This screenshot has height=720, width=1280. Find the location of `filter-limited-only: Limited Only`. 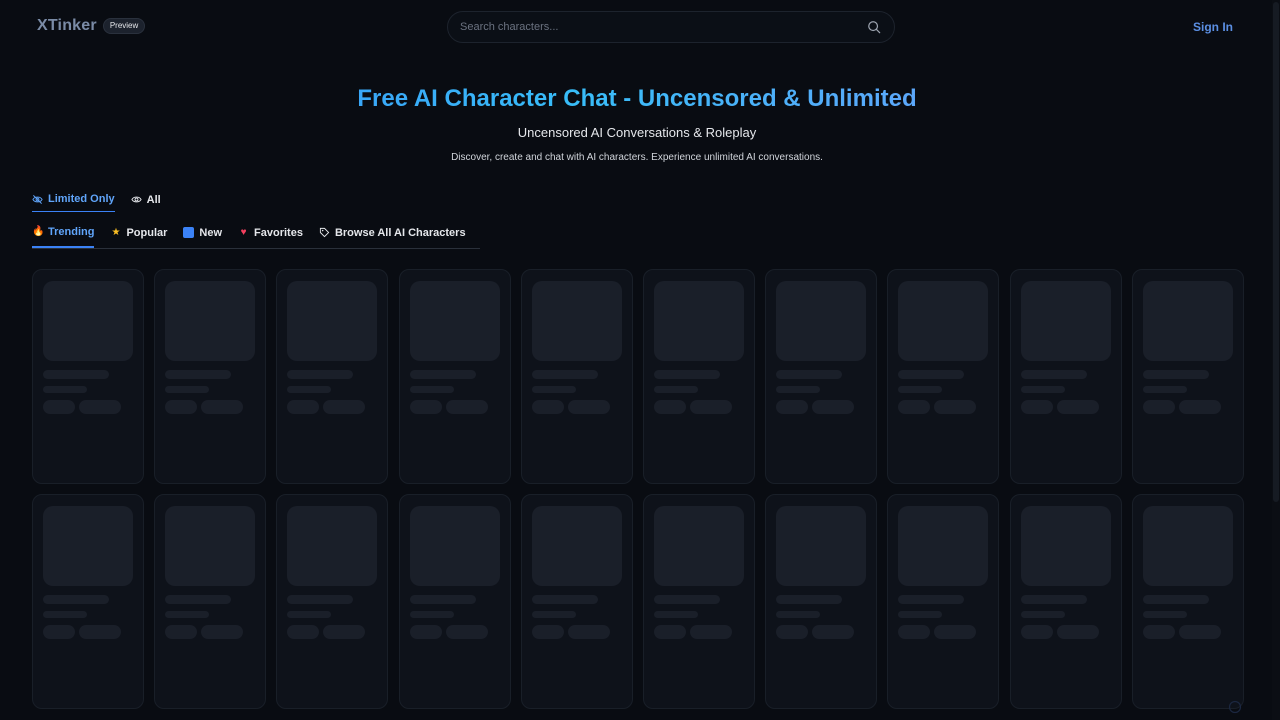

filter-limited-only: Limited Only is located at coordinates (73, 202).